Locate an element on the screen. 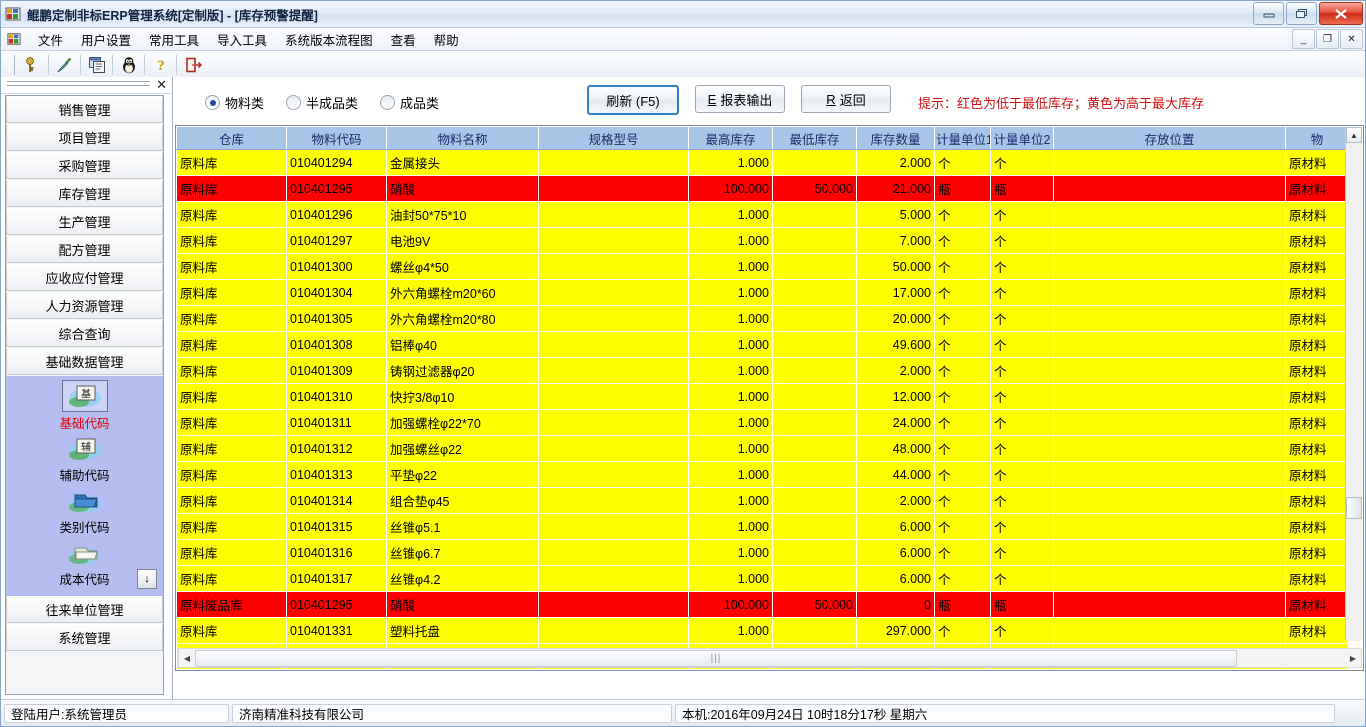 The height and width of the screenshot is (727, 1366). sidebar-icon-base-code: 基 基础代码 is located at coordinates (84, 406).